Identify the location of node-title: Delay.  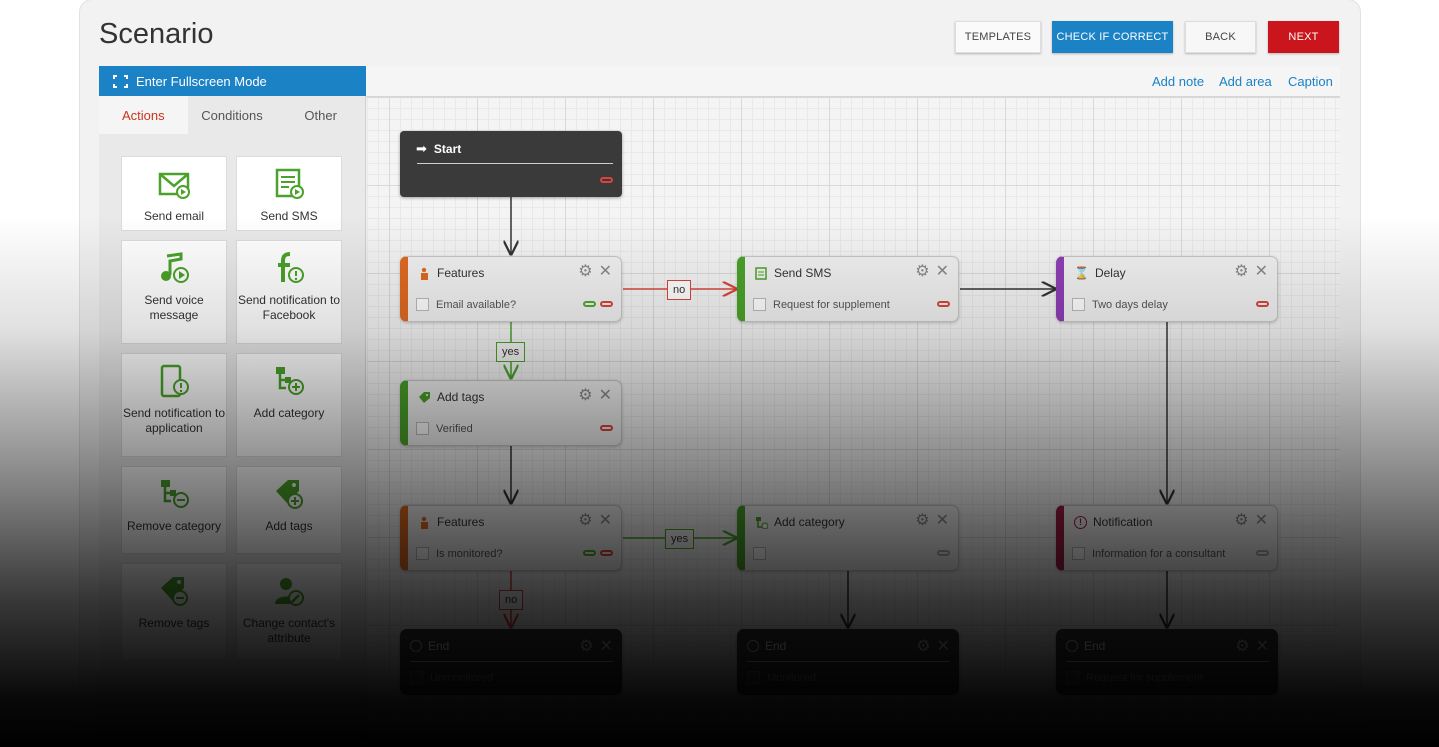
(1110, 273).